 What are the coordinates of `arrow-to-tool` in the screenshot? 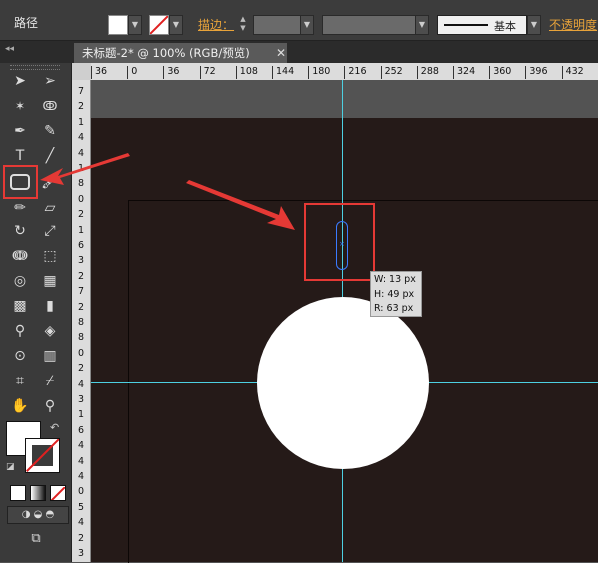 It's located at (85, 169).